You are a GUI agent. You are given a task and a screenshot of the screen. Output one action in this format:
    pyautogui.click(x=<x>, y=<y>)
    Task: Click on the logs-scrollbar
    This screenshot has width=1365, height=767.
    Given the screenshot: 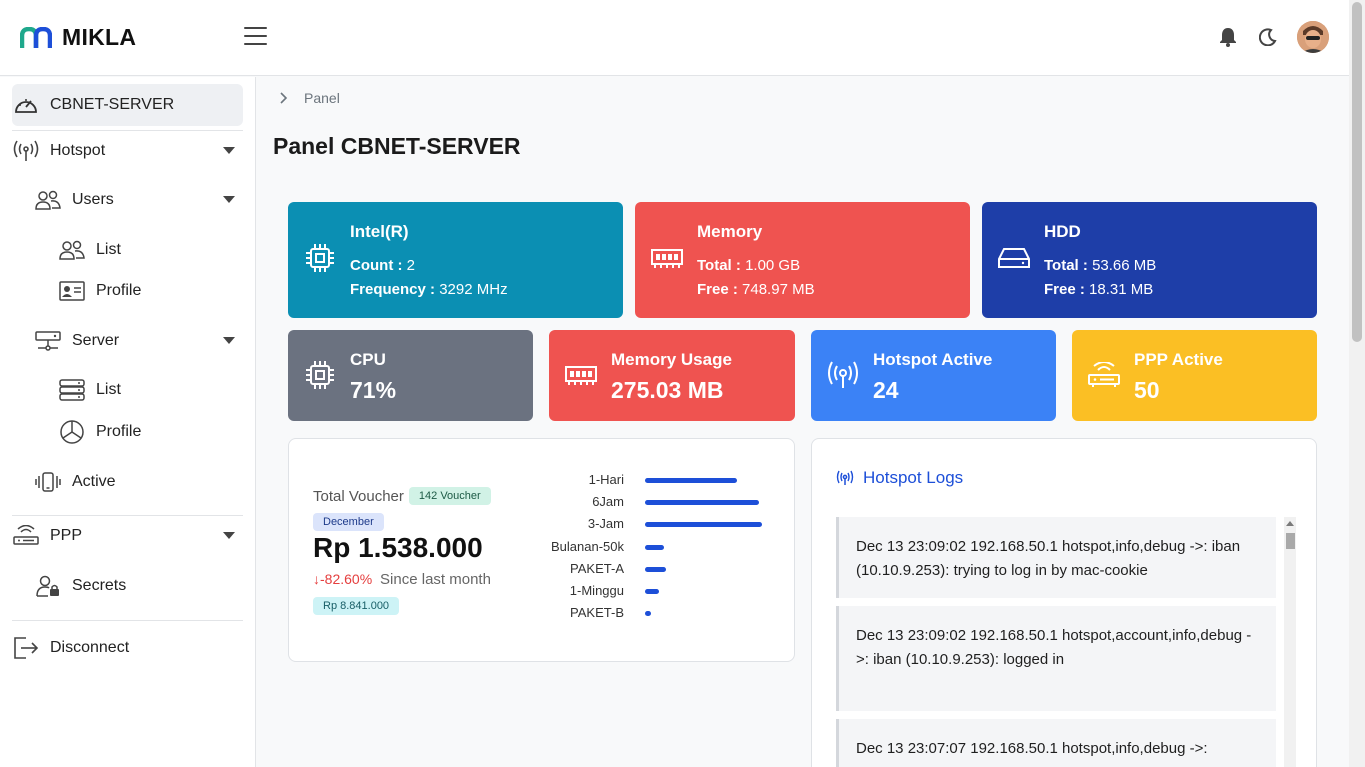 What is the action you would take?
    pyautogui.click(x=1290, y=642)
    